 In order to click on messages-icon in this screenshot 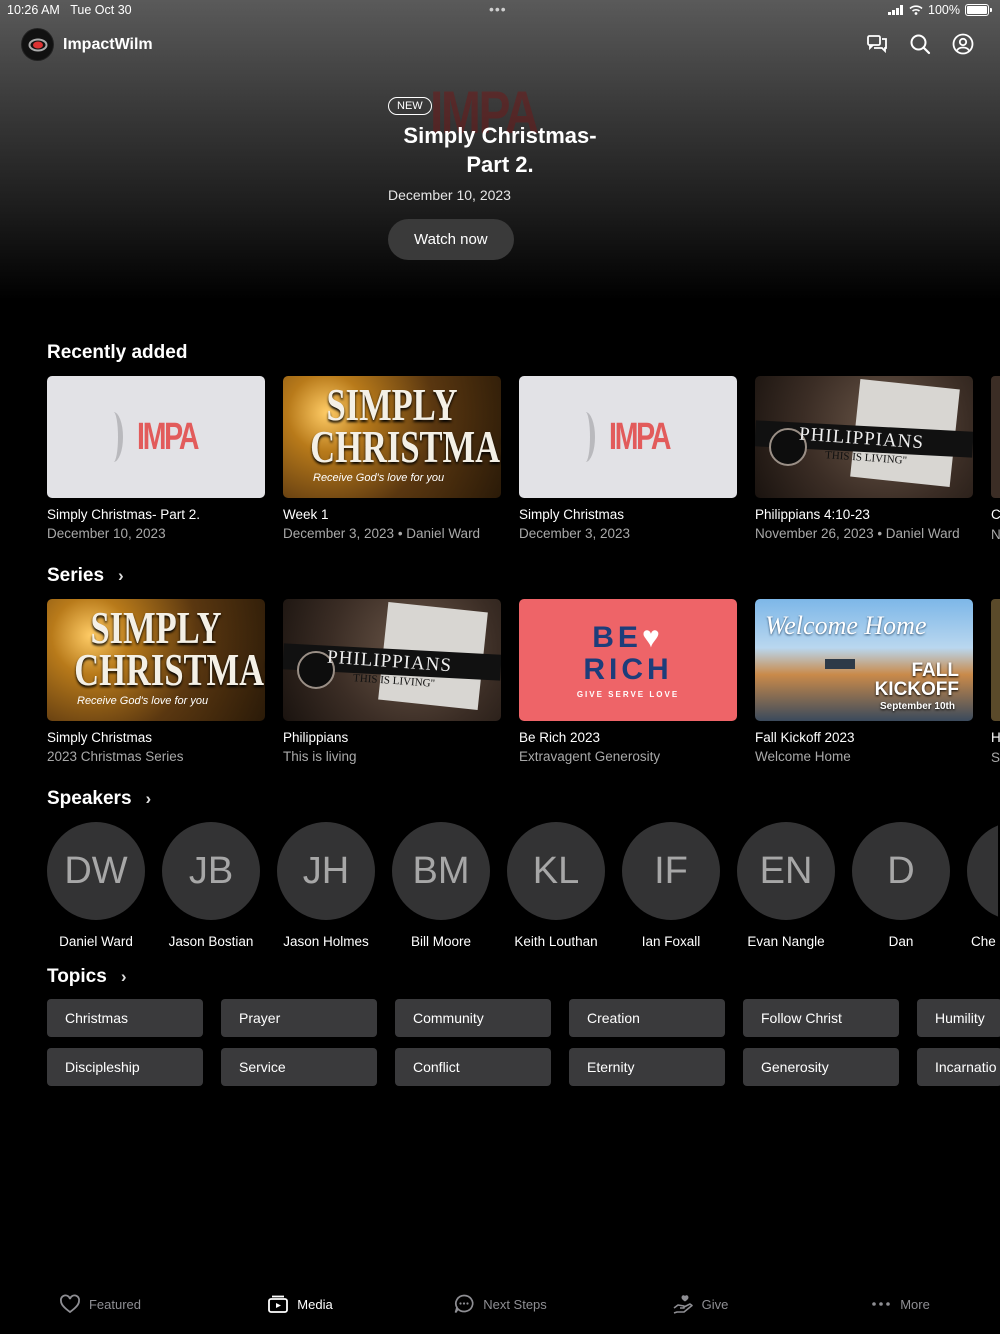, I will do `click(877, 44)`.